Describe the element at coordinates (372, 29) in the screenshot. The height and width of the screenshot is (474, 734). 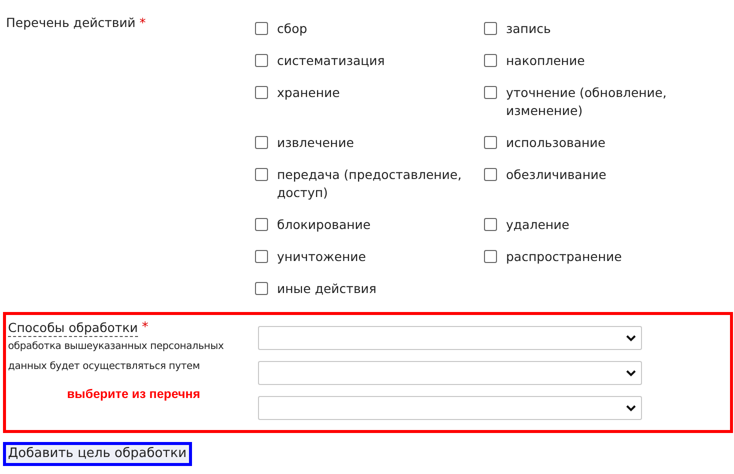
I see `checkbox-label: сбор` at that location.